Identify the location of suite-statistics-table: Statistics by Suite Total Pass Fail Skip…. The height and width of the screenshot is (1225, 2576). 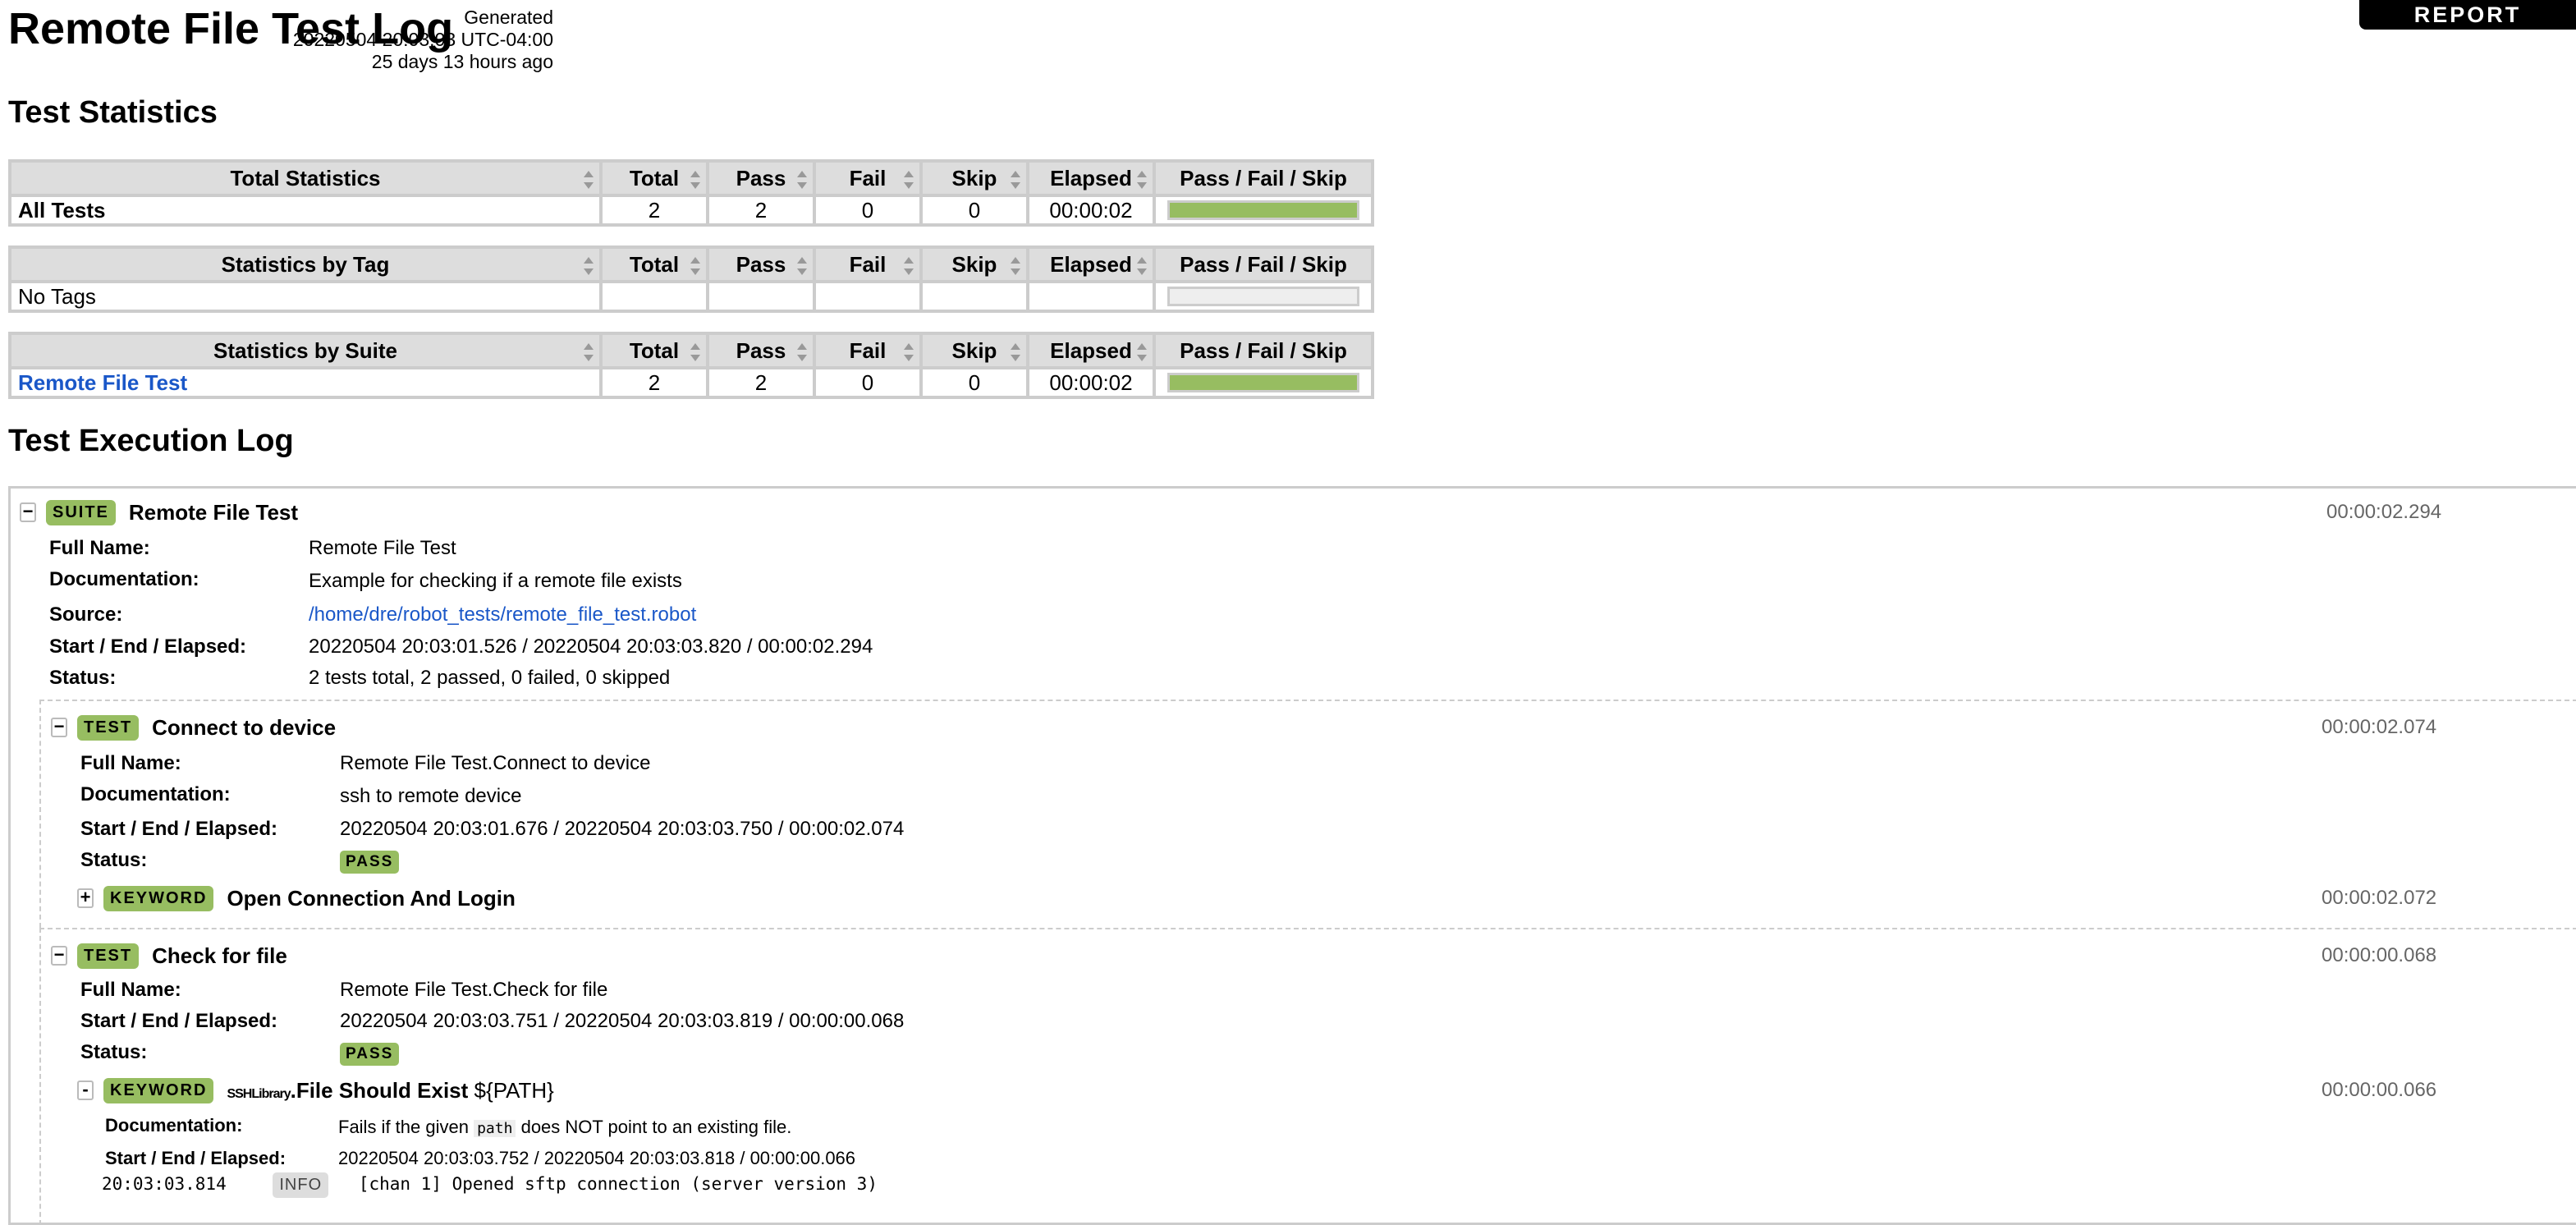
(691, 365).